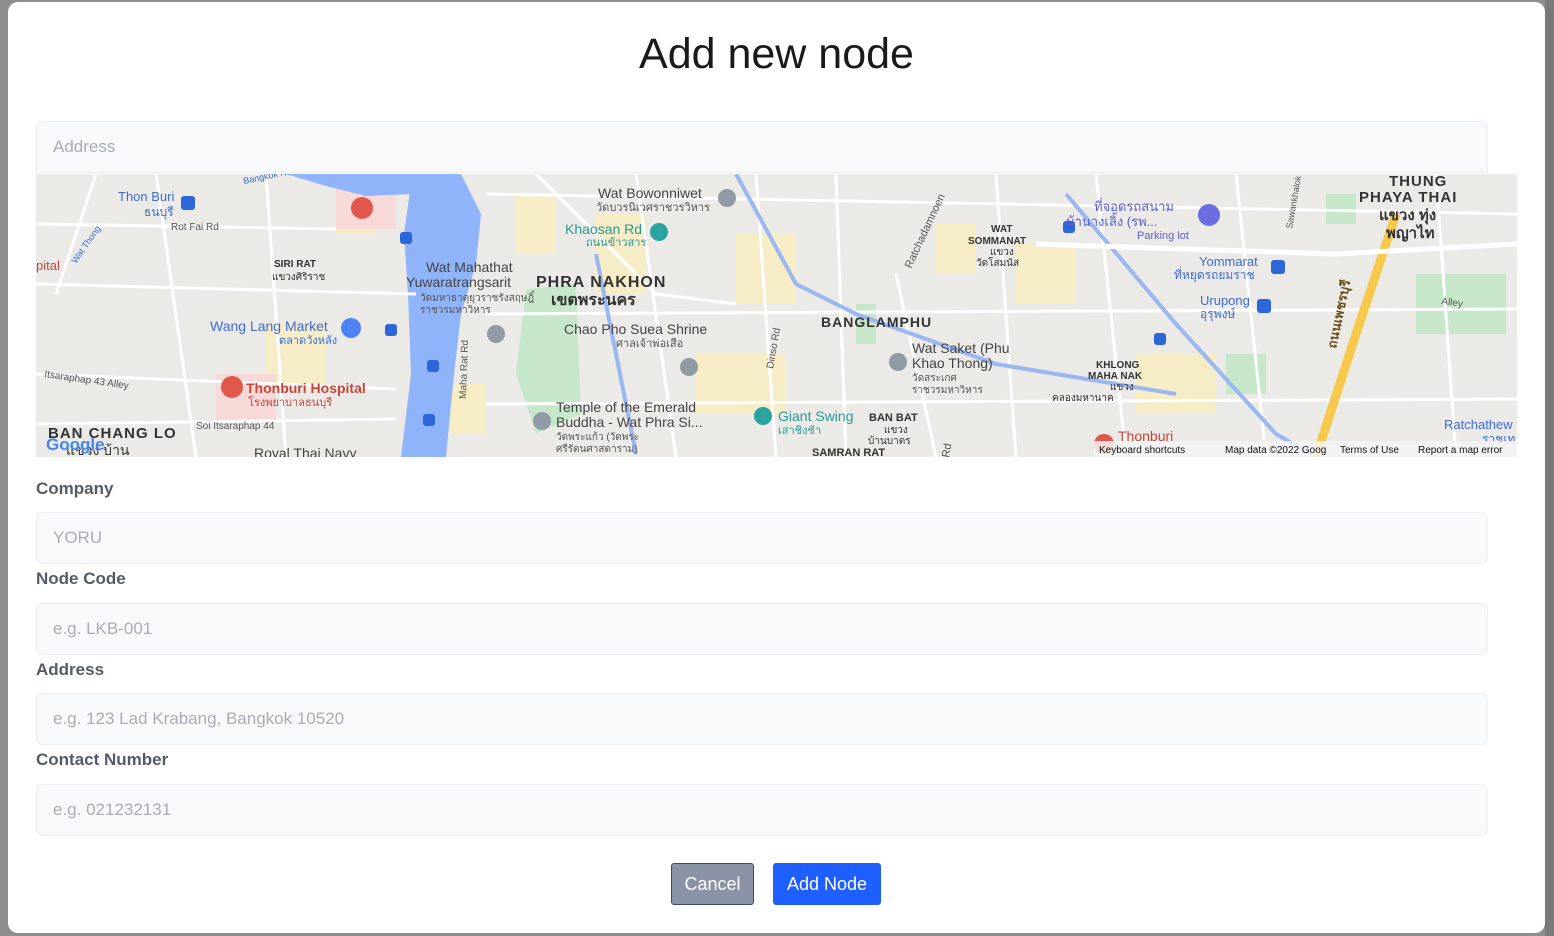  I want to click on map-label: ธนบุรี, so click(159, 212).